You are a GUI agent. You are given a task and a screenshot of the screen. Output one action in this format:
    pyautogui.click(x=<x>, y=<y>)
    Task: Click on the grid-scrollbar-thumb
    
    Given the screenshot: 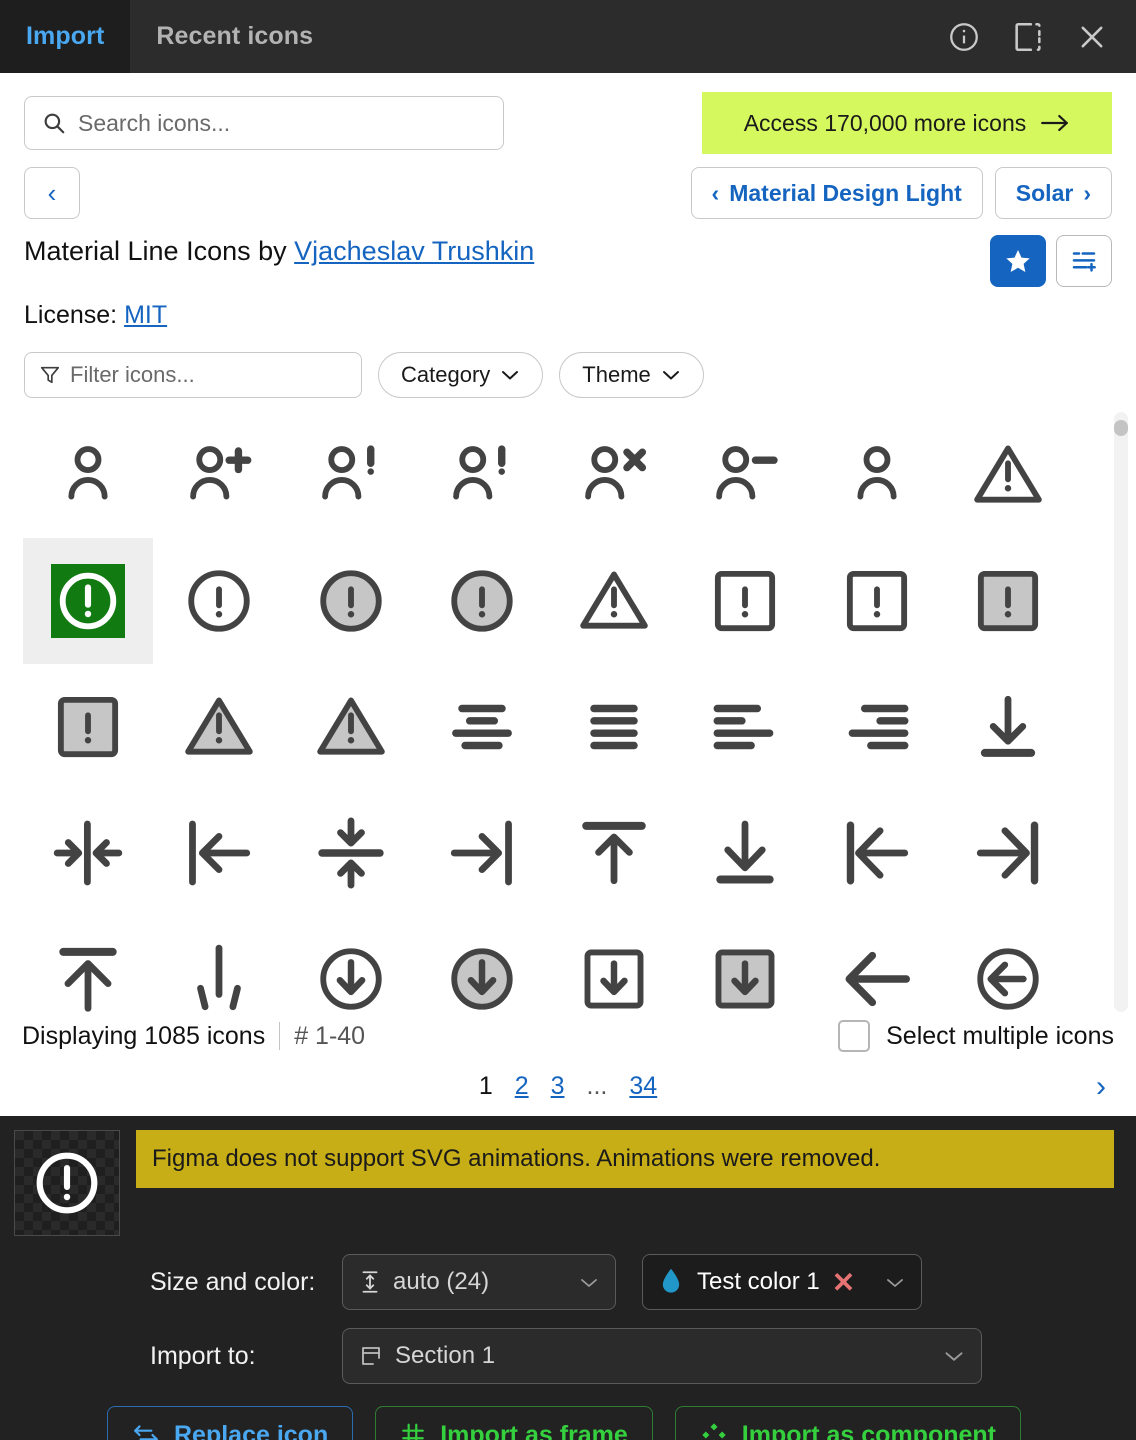 What is the action you would take?
    pyautogui.click(x=1121, y=428)
    